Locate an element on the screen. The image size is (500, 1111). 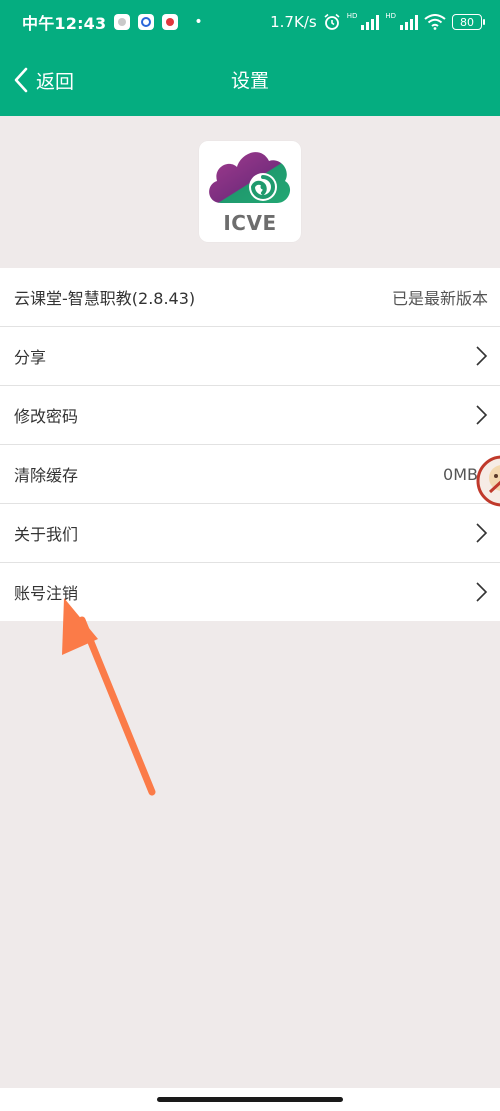
battery-icon: 80 is located at coordinates (468, 22).